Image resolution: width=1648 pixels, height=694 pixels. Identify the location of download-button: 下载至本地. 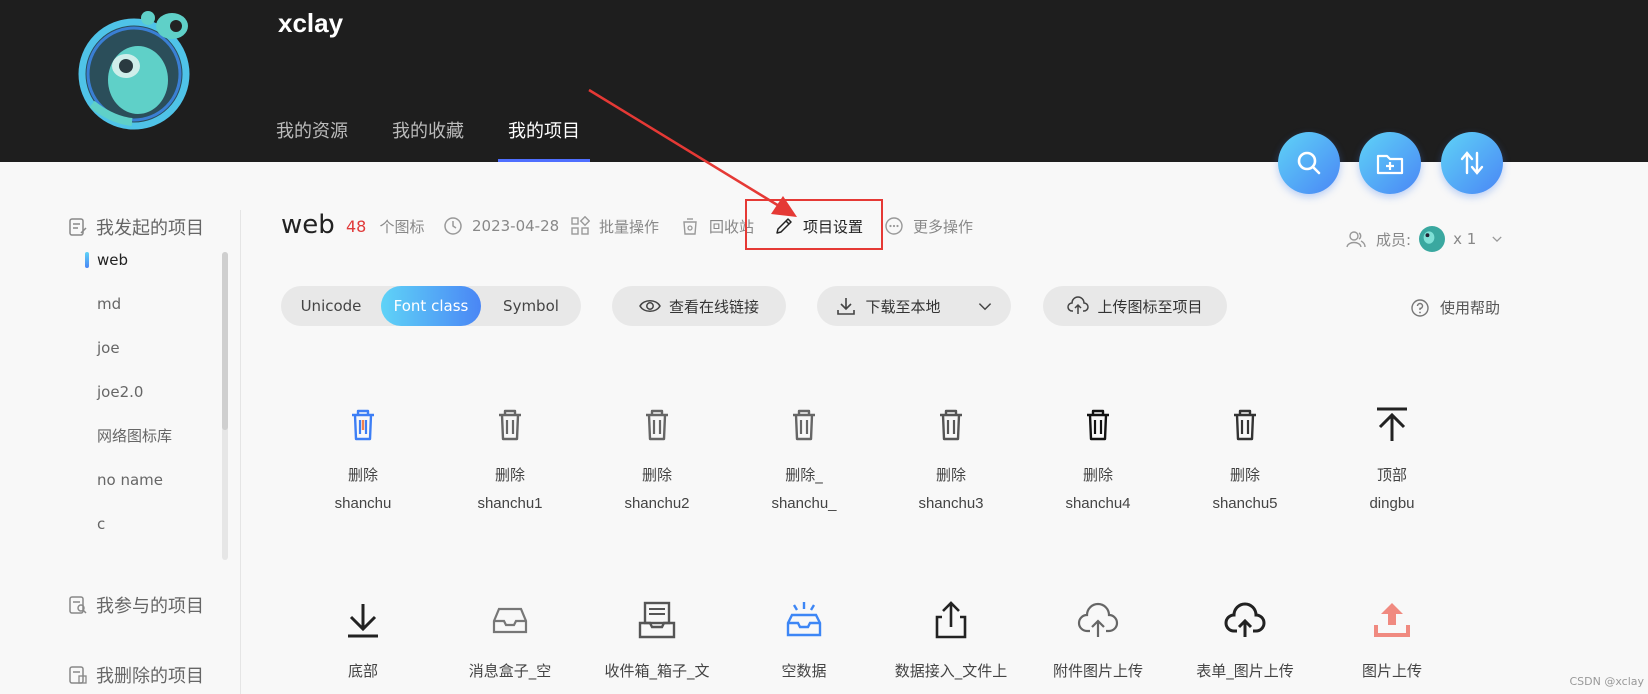
(914, 306).